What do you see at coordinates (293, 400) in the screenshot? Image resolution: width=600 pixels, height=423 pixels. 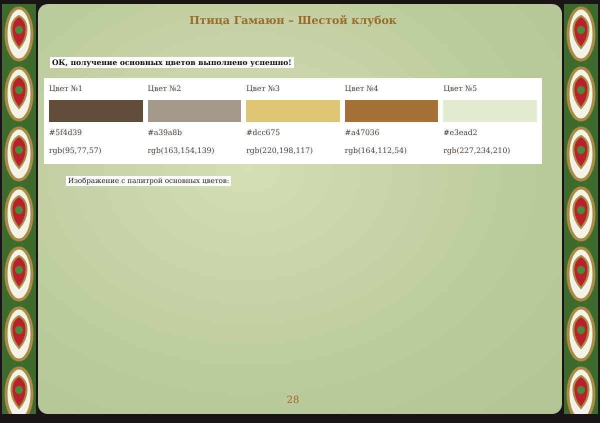 I see `page-number: 28` at bounding box center [293, 400].